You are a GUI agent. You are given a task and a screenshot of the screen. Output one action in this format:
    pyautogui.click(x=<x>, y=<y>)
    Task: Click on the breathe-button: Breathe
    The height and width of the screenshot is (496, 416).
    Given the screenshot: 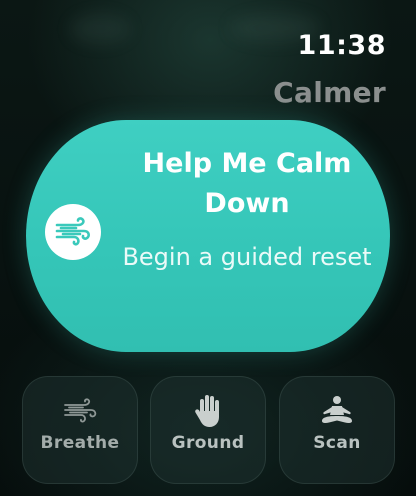 What is the action you would take?
    pyautogui.click(x=80, y=430)
    